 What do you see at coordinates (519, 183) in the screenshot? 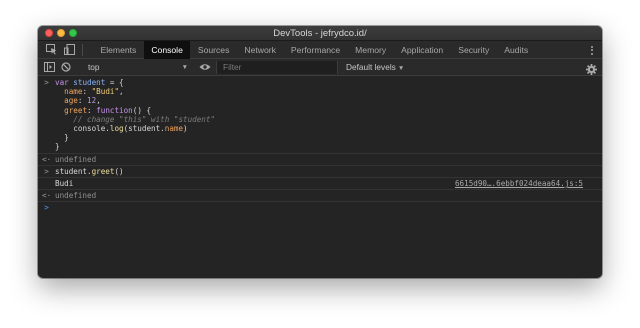
I see `log-source-link: 6615d90….6ebbf024deaa64.js:5` at bounding box center [519, 183].